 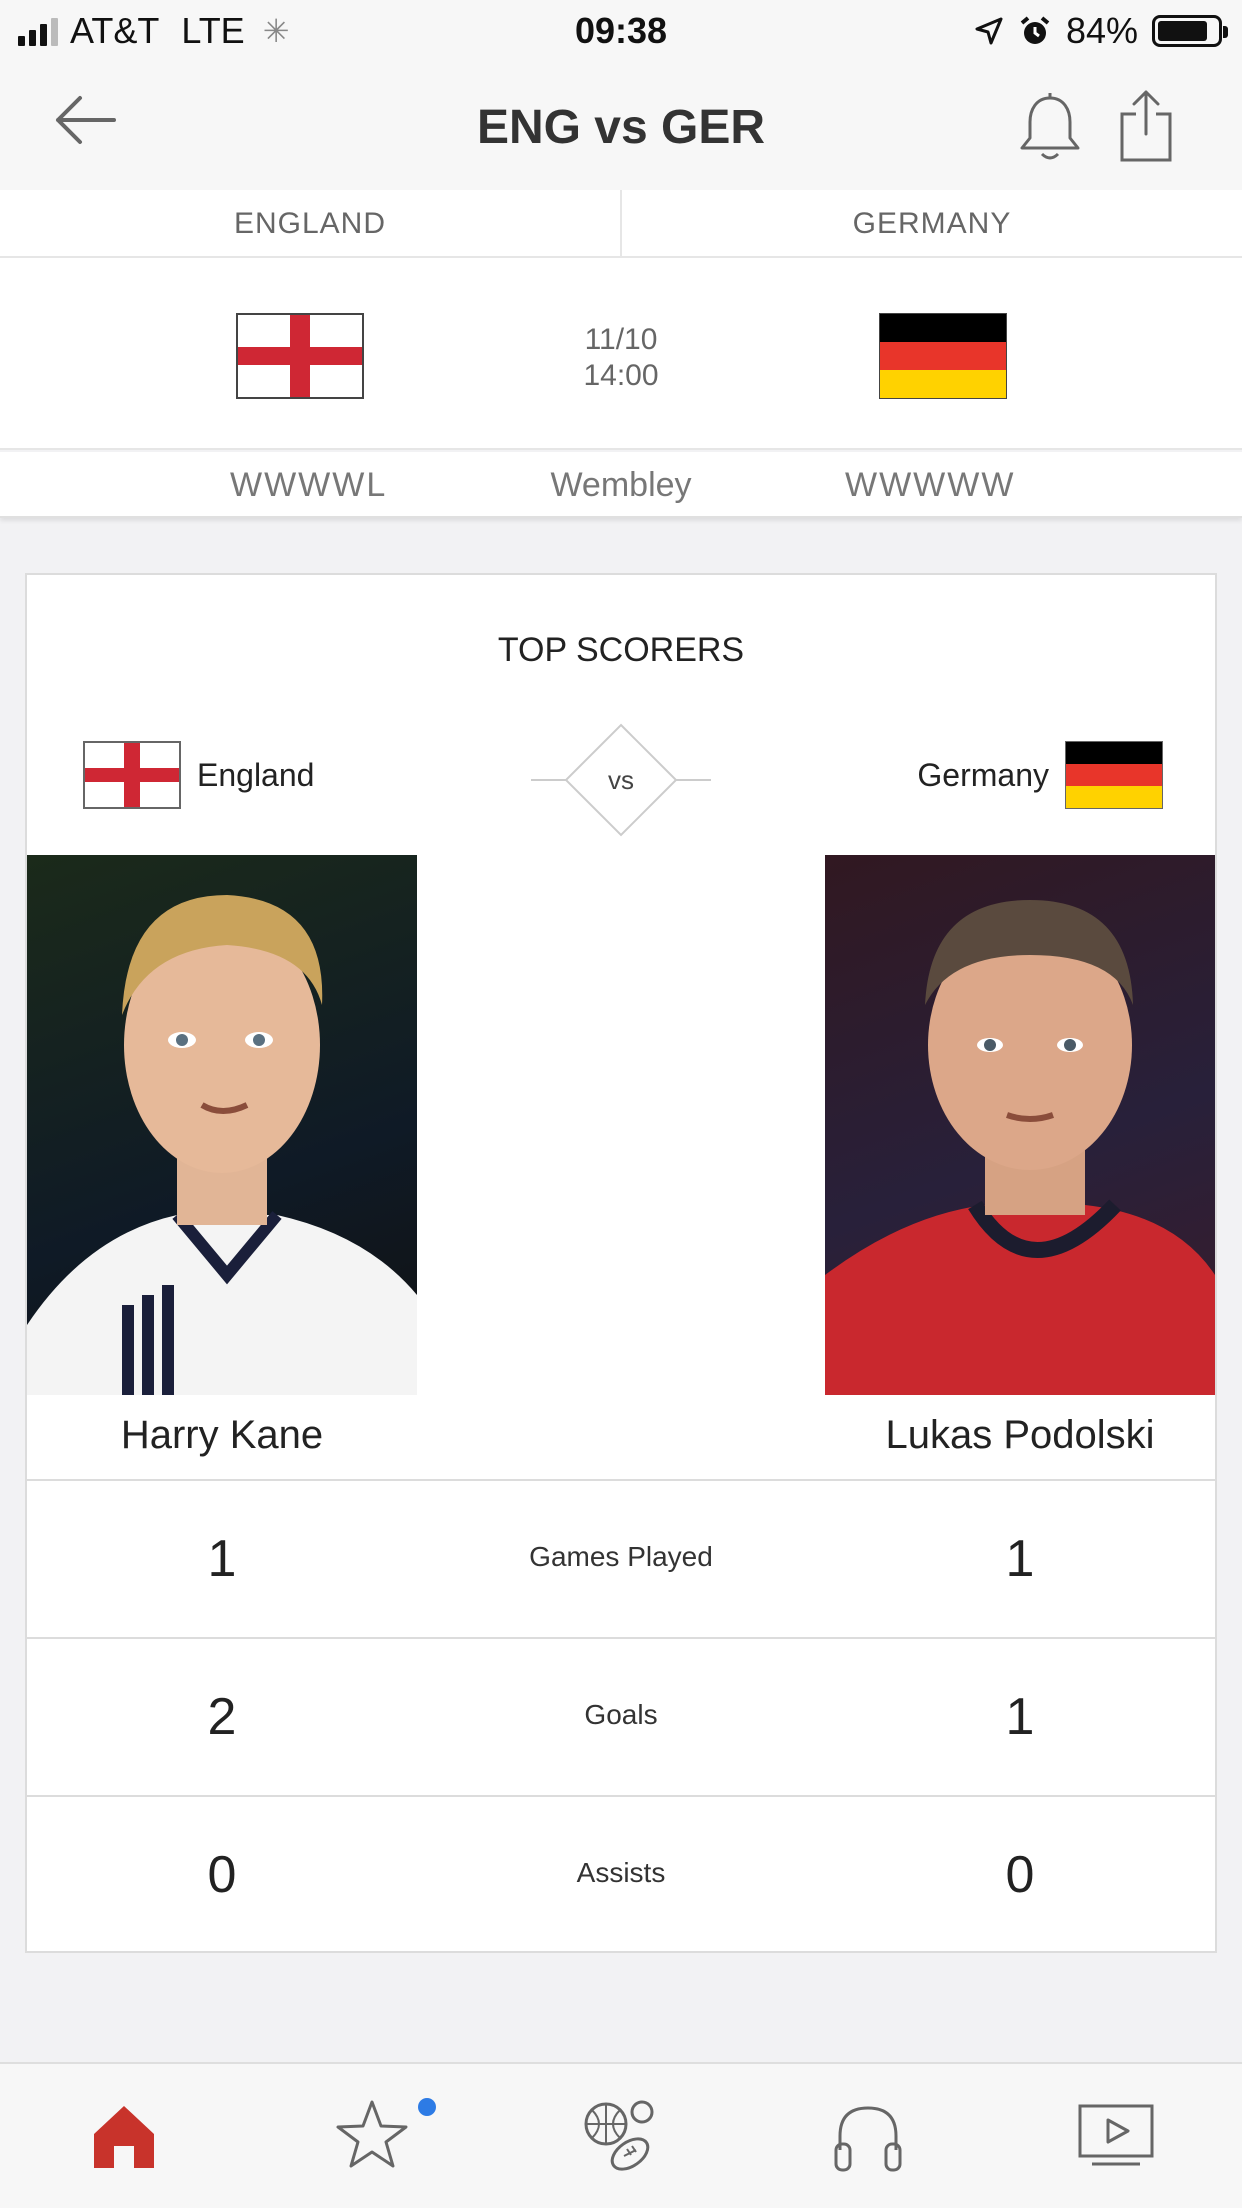 I want to click on venue: Wembley, so click(x=621, y=485).